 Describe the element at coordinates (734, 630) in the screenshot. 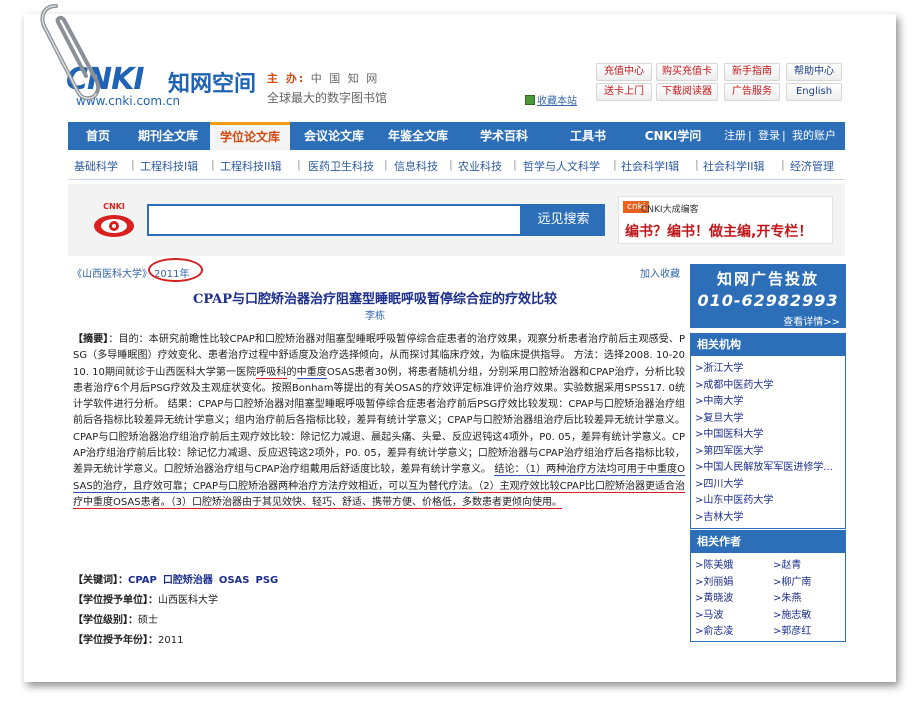

I see `author-link: >俞志凌` at that location.